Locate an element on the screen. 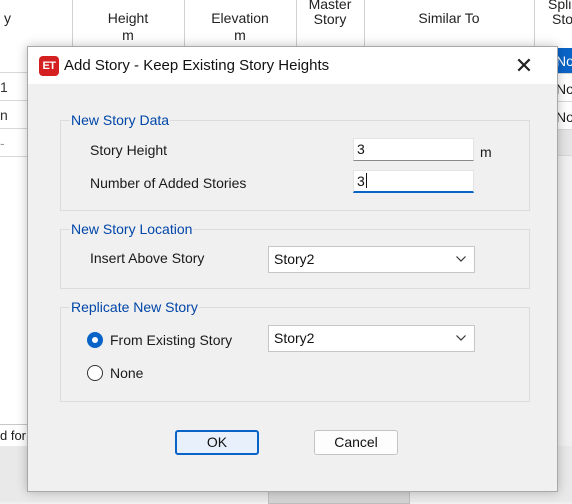 Image resolution: width=572 pixels, height=504 pixels. ok-button: OK is located at coordinates (217, 442).